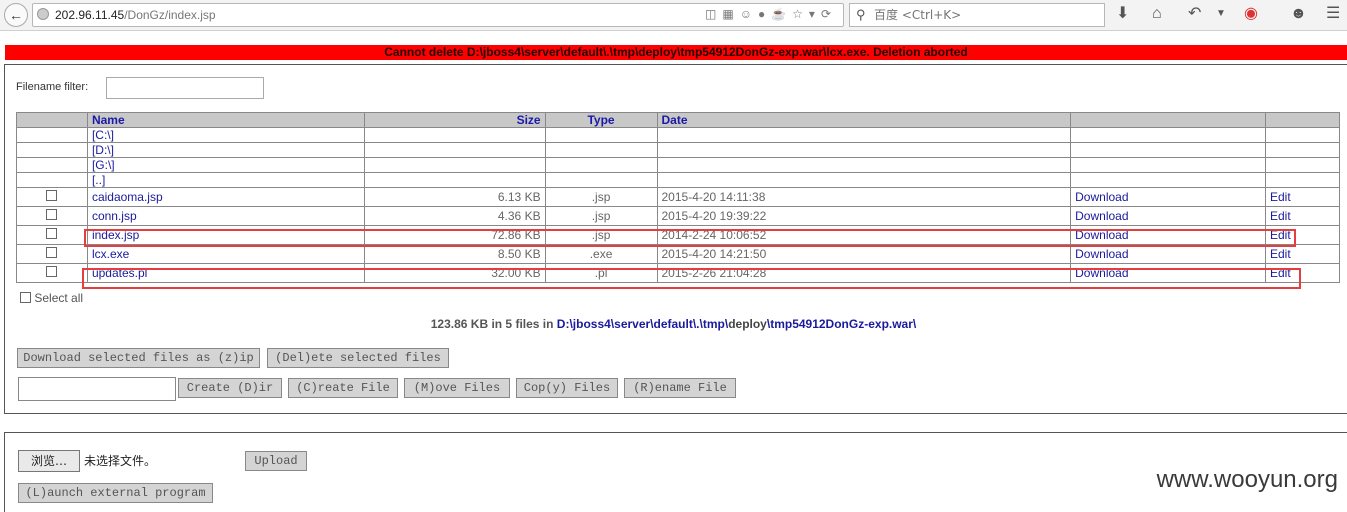 This screenshot has height=512, width=1347. What do you see at coordinates (98, 180) in the screenshot?
I see `parent-dir-link: [..]` at bounding box center [98, 180].